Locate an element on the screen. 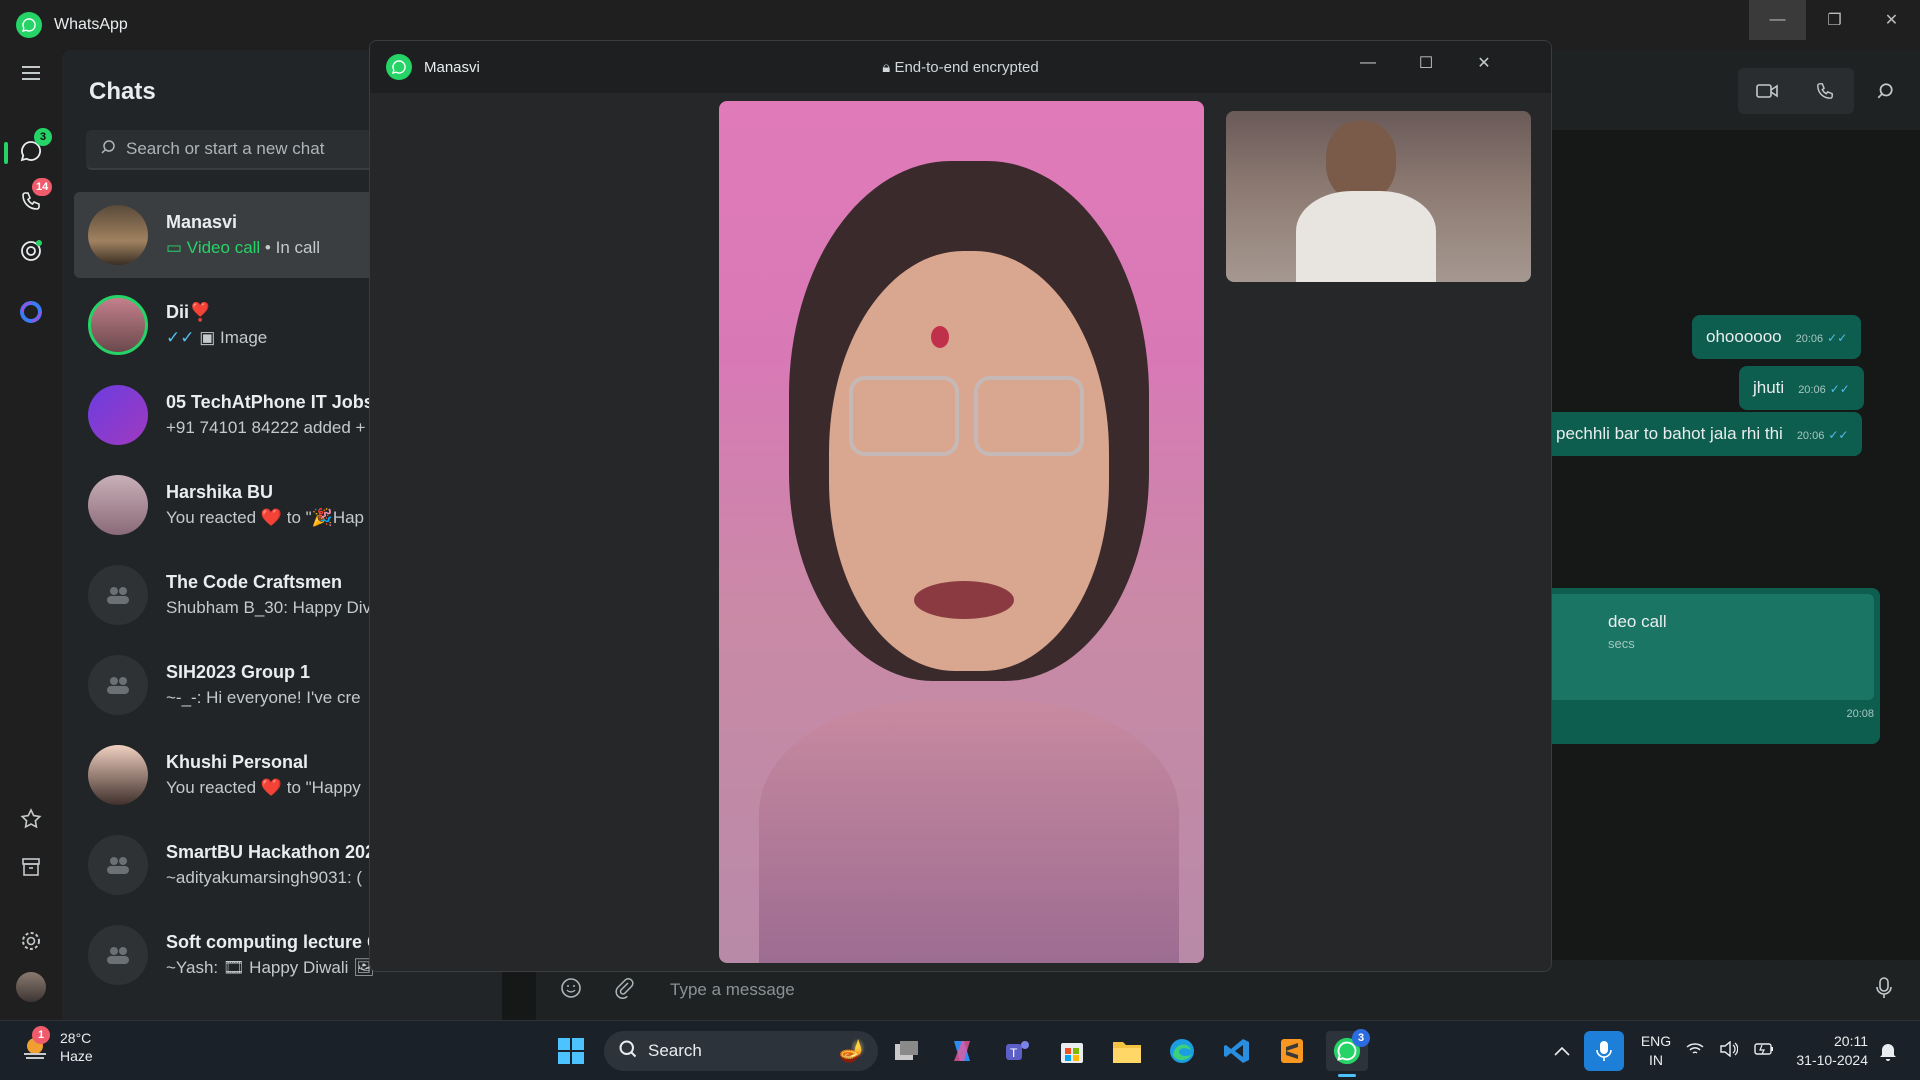  whatsapp-logo-icon is located at coordinates (399, 67).